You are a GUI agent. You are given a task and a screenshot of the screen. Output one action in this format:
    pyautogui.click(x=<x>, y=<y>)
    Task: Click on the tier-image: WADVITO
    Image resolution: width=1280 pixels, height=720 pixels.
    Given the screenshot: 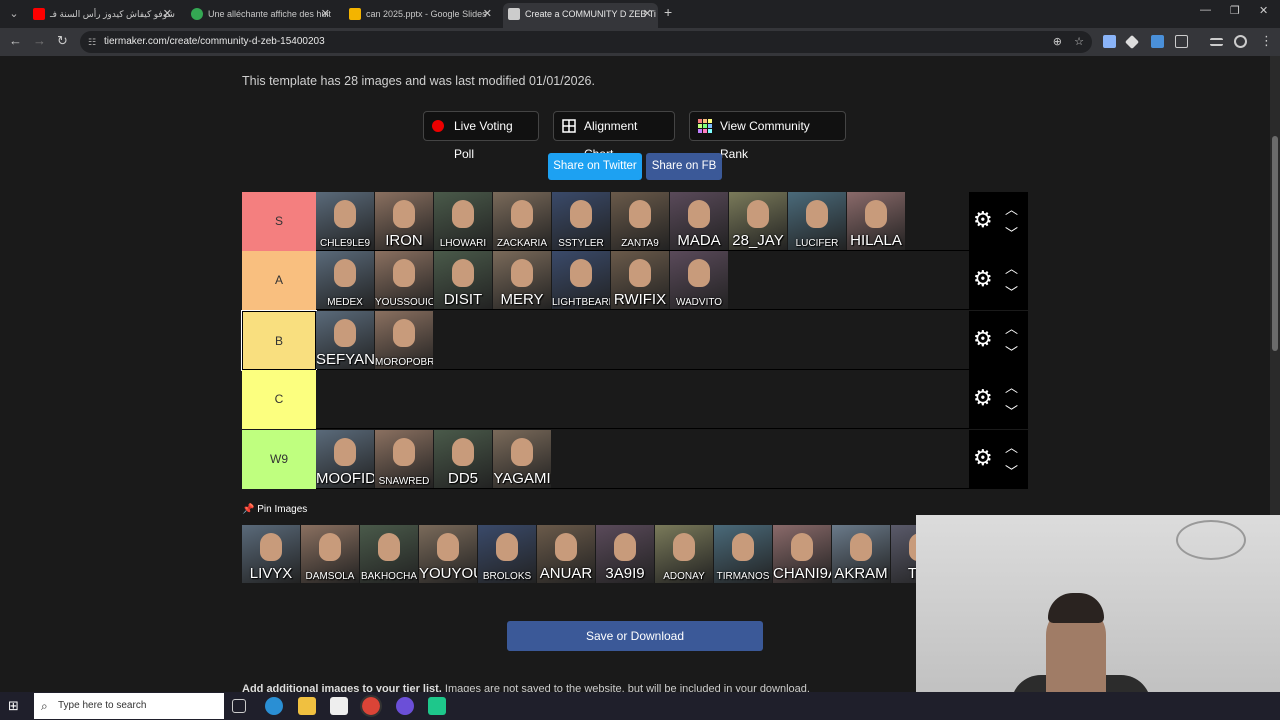 What is the action you would take?
    pyautogui.click(x=699, y=280)
    